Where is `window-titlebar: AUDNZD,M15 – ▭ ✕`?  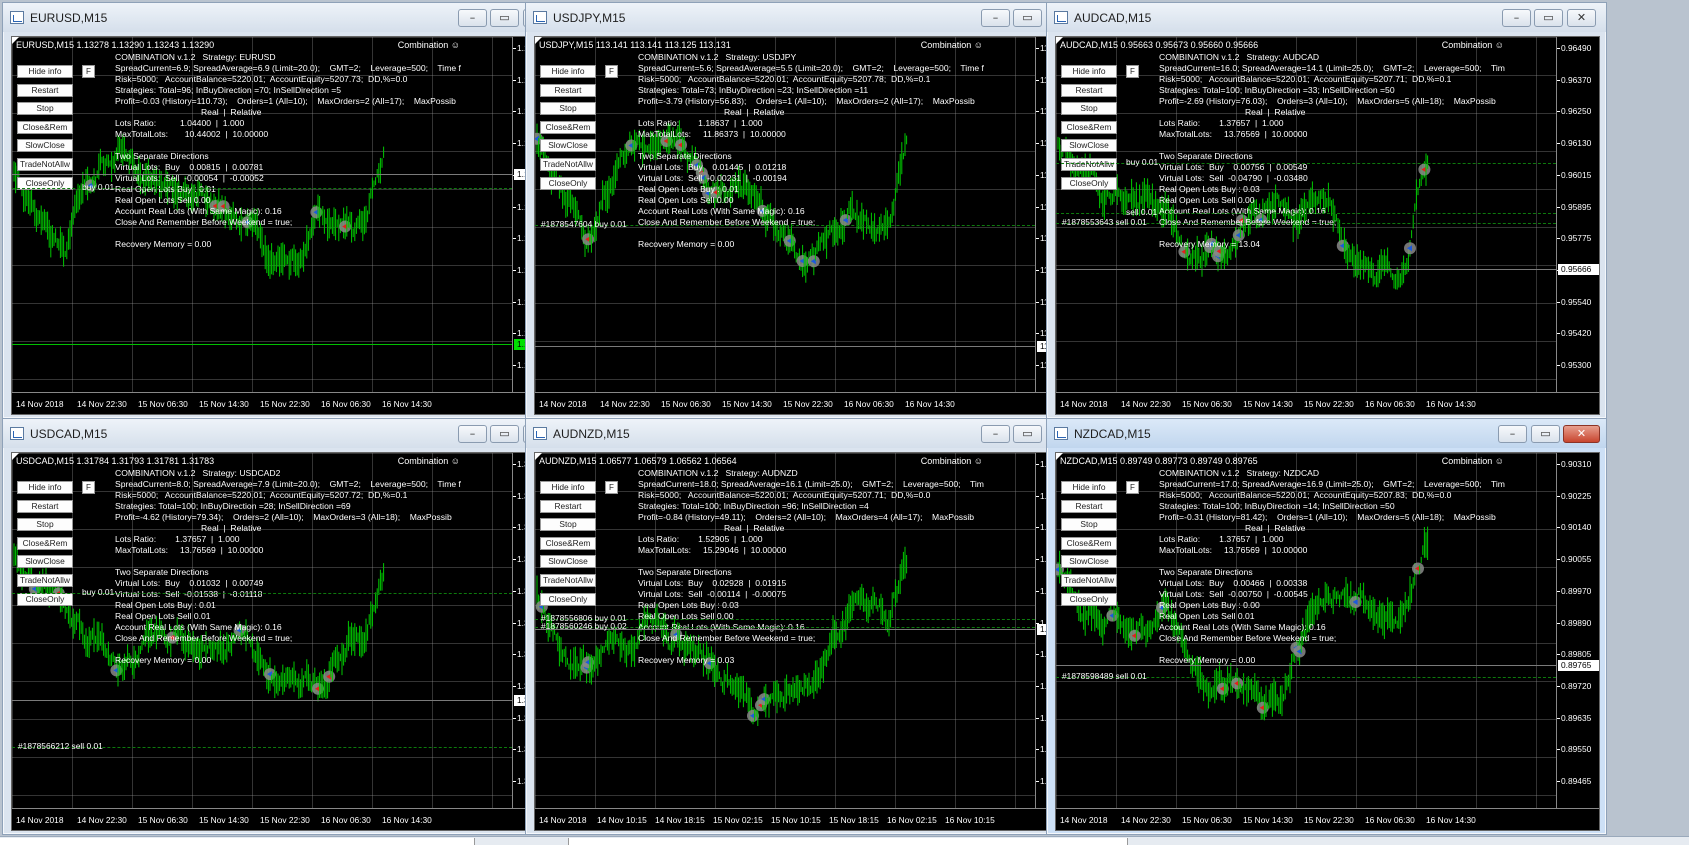 window-titlebar: AUDNZD,M15 – ▭ ✕ is located at coordinates (805, 433).